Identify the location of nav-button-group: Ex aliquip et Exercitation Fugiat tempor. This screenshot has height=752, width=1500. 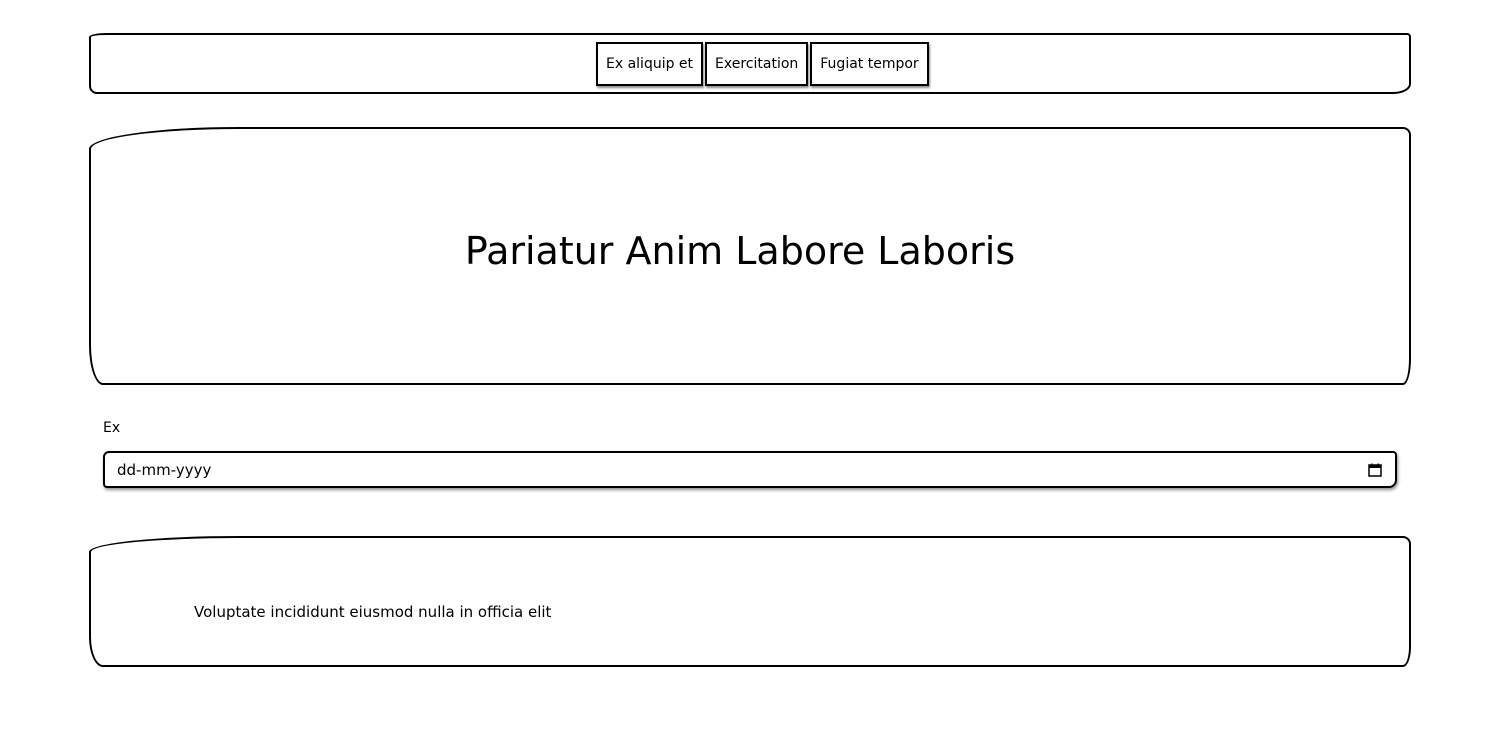
(762, 64).